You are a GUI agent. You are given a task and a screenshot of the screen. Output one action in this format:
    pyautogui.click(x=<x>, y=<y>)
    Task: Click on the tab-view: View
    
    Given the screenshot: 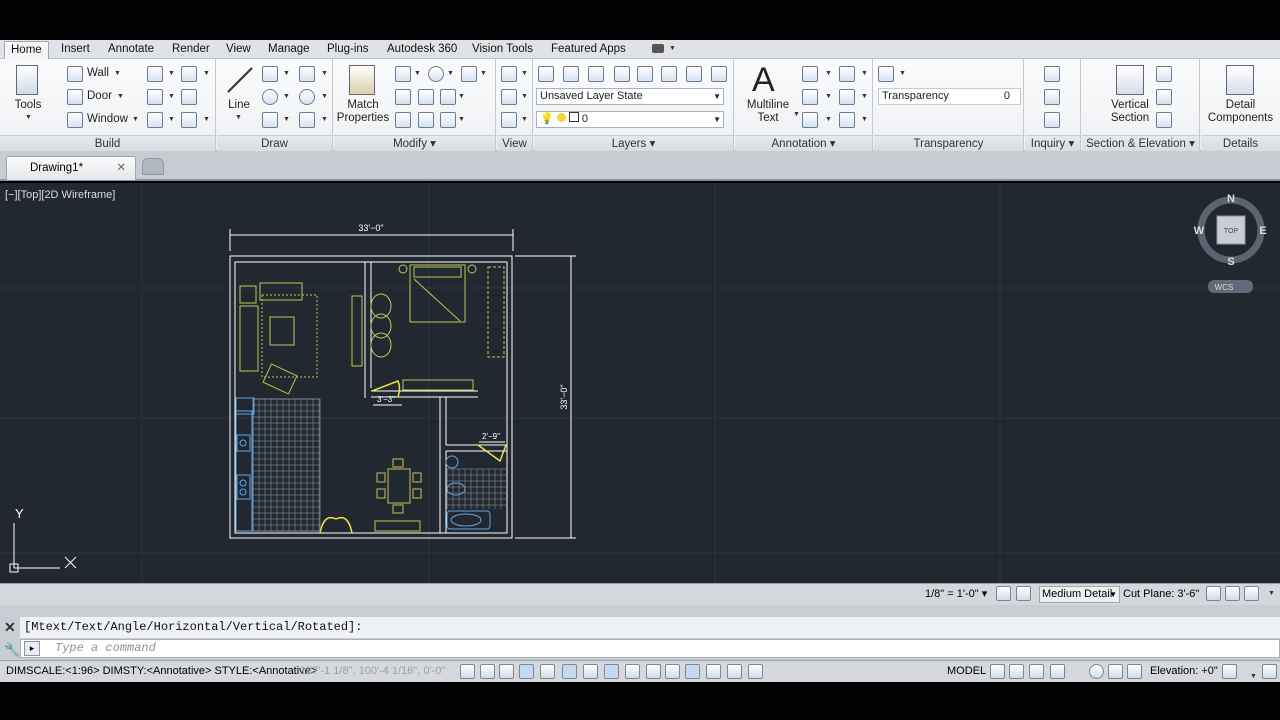 What is the action you would take?
    pyautogui.click(x=238, y=50)
    